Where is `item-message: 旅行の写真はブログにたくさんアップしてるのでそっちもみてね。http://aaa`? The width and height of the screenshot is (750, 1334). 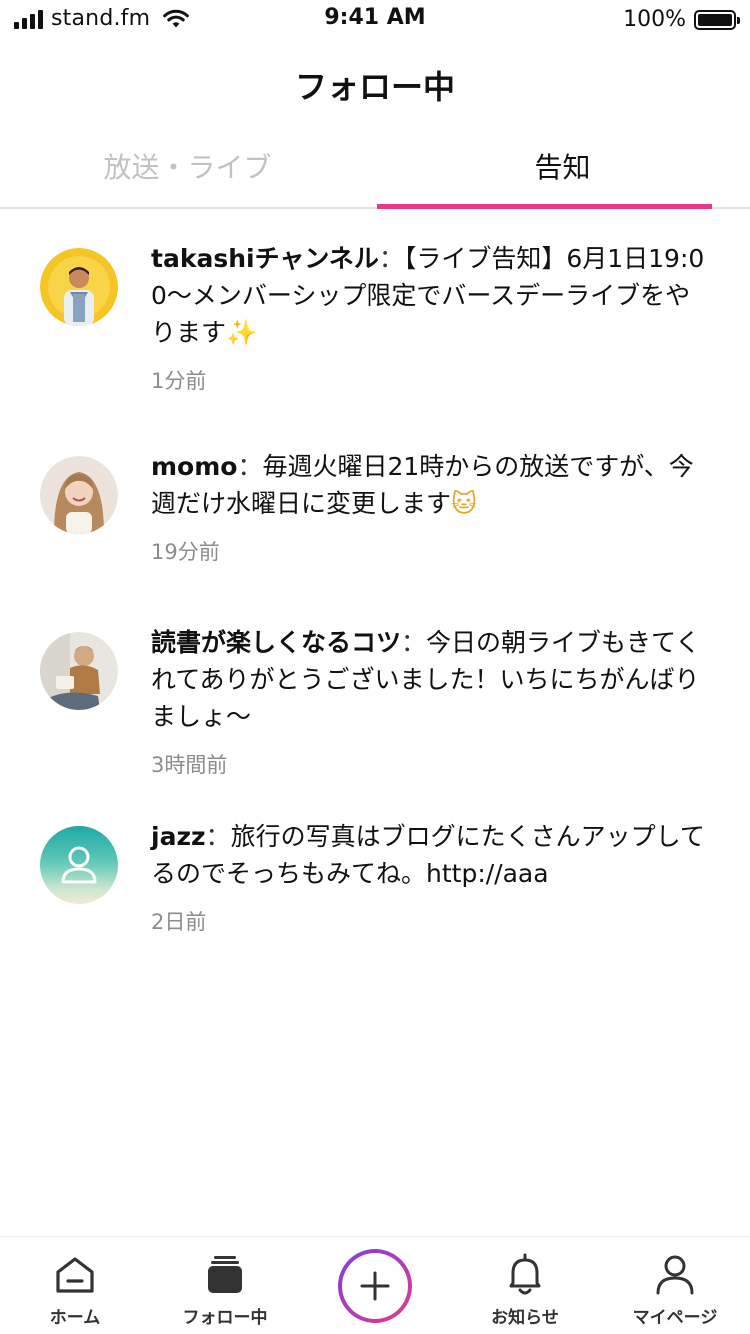
item-message: 旅行の写真はブログにたくさんアップしてるのでそっちもみてね。http://aaa is located at coordinates (428, 855).